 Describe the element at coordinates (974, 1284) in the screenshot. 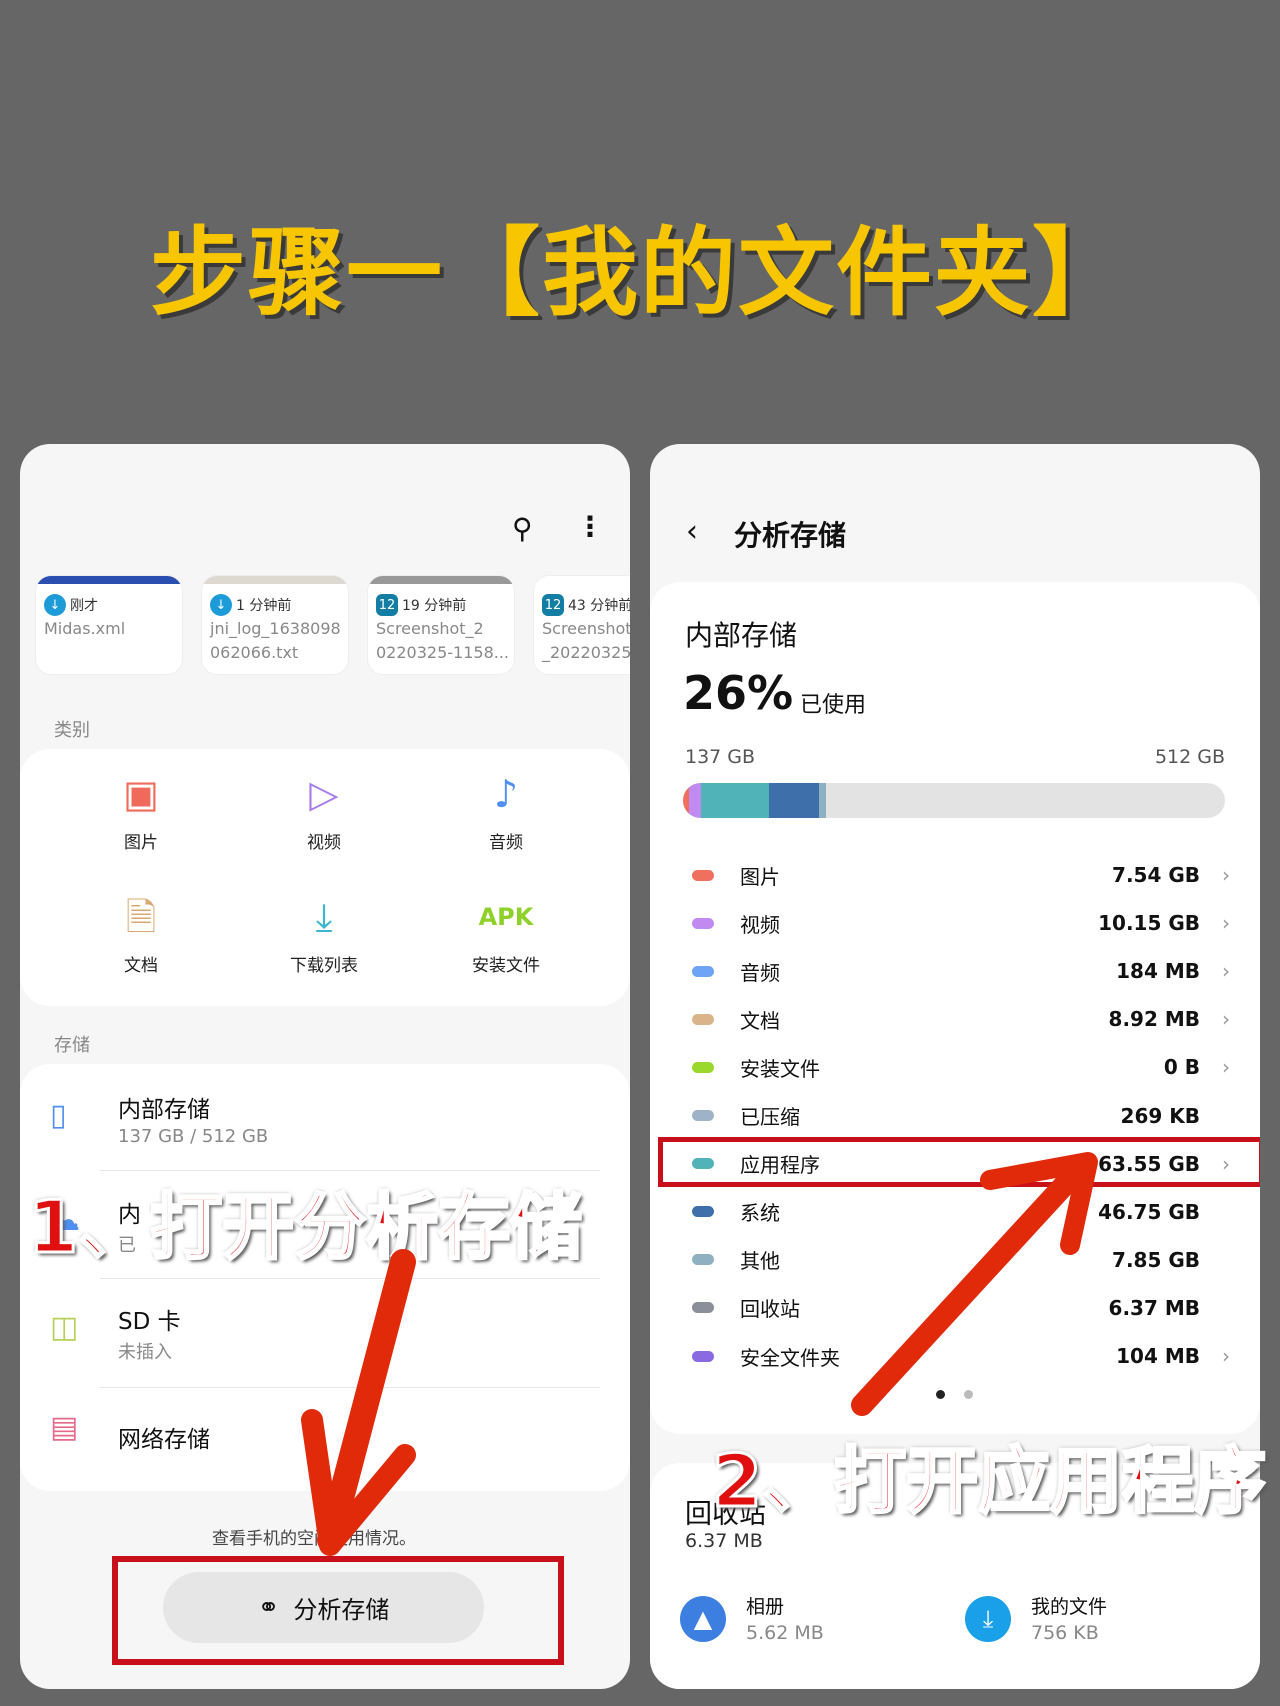

I see `arrow-up-icon` at that location.